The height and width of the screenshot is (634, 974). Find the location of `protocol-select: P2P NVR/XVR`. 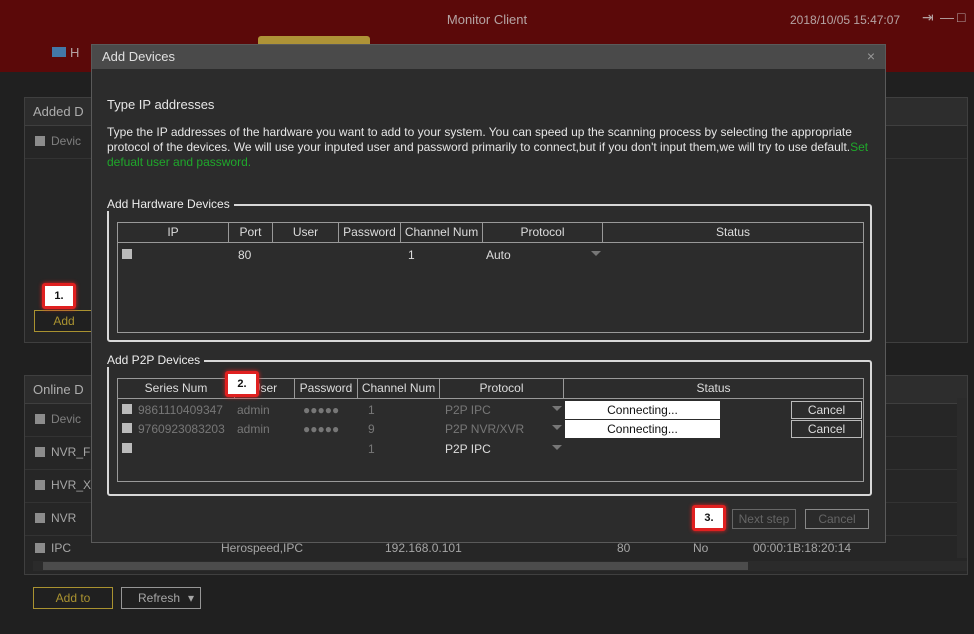

protocol-select: P2P NVR/XVR is located at coordinates (484, 429).